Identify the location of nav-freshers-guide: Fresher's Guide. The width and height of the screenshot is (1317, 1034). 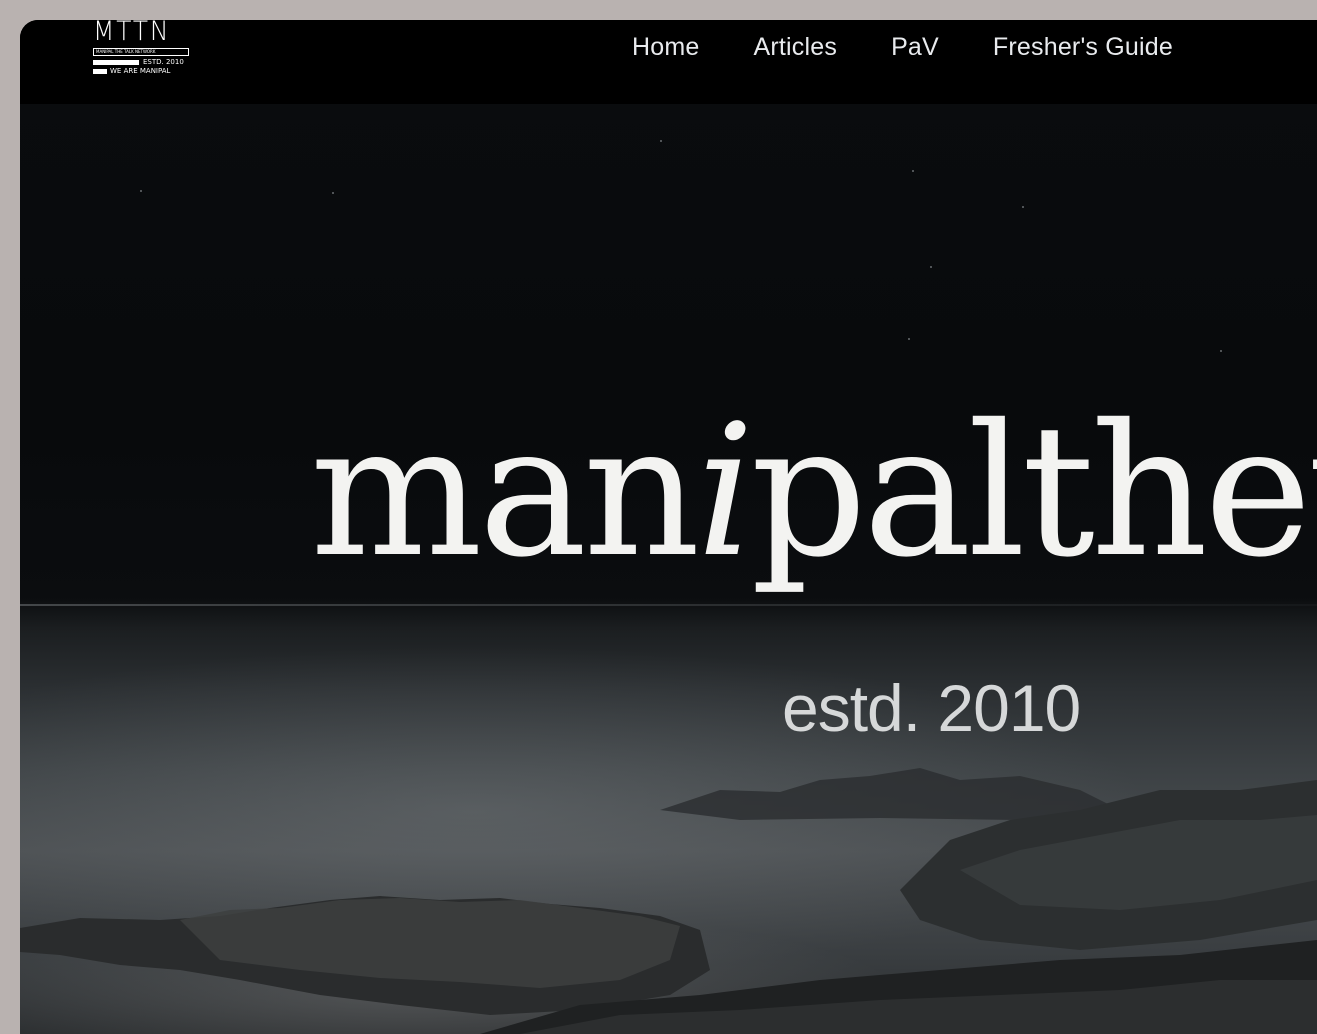
(1083, 47).